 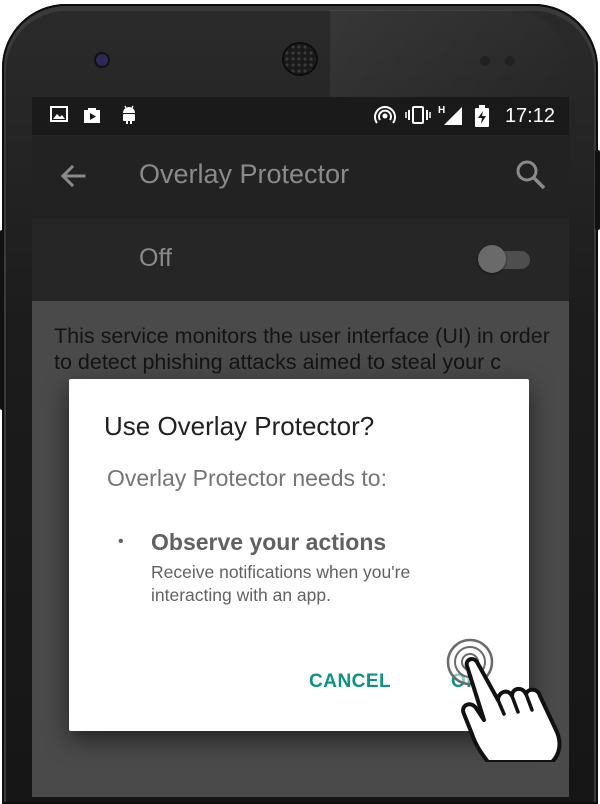 What do you see at coordinates (92, 117) in the screenshot?
I see `store-bag-icon` at bounding box center [92, 117].